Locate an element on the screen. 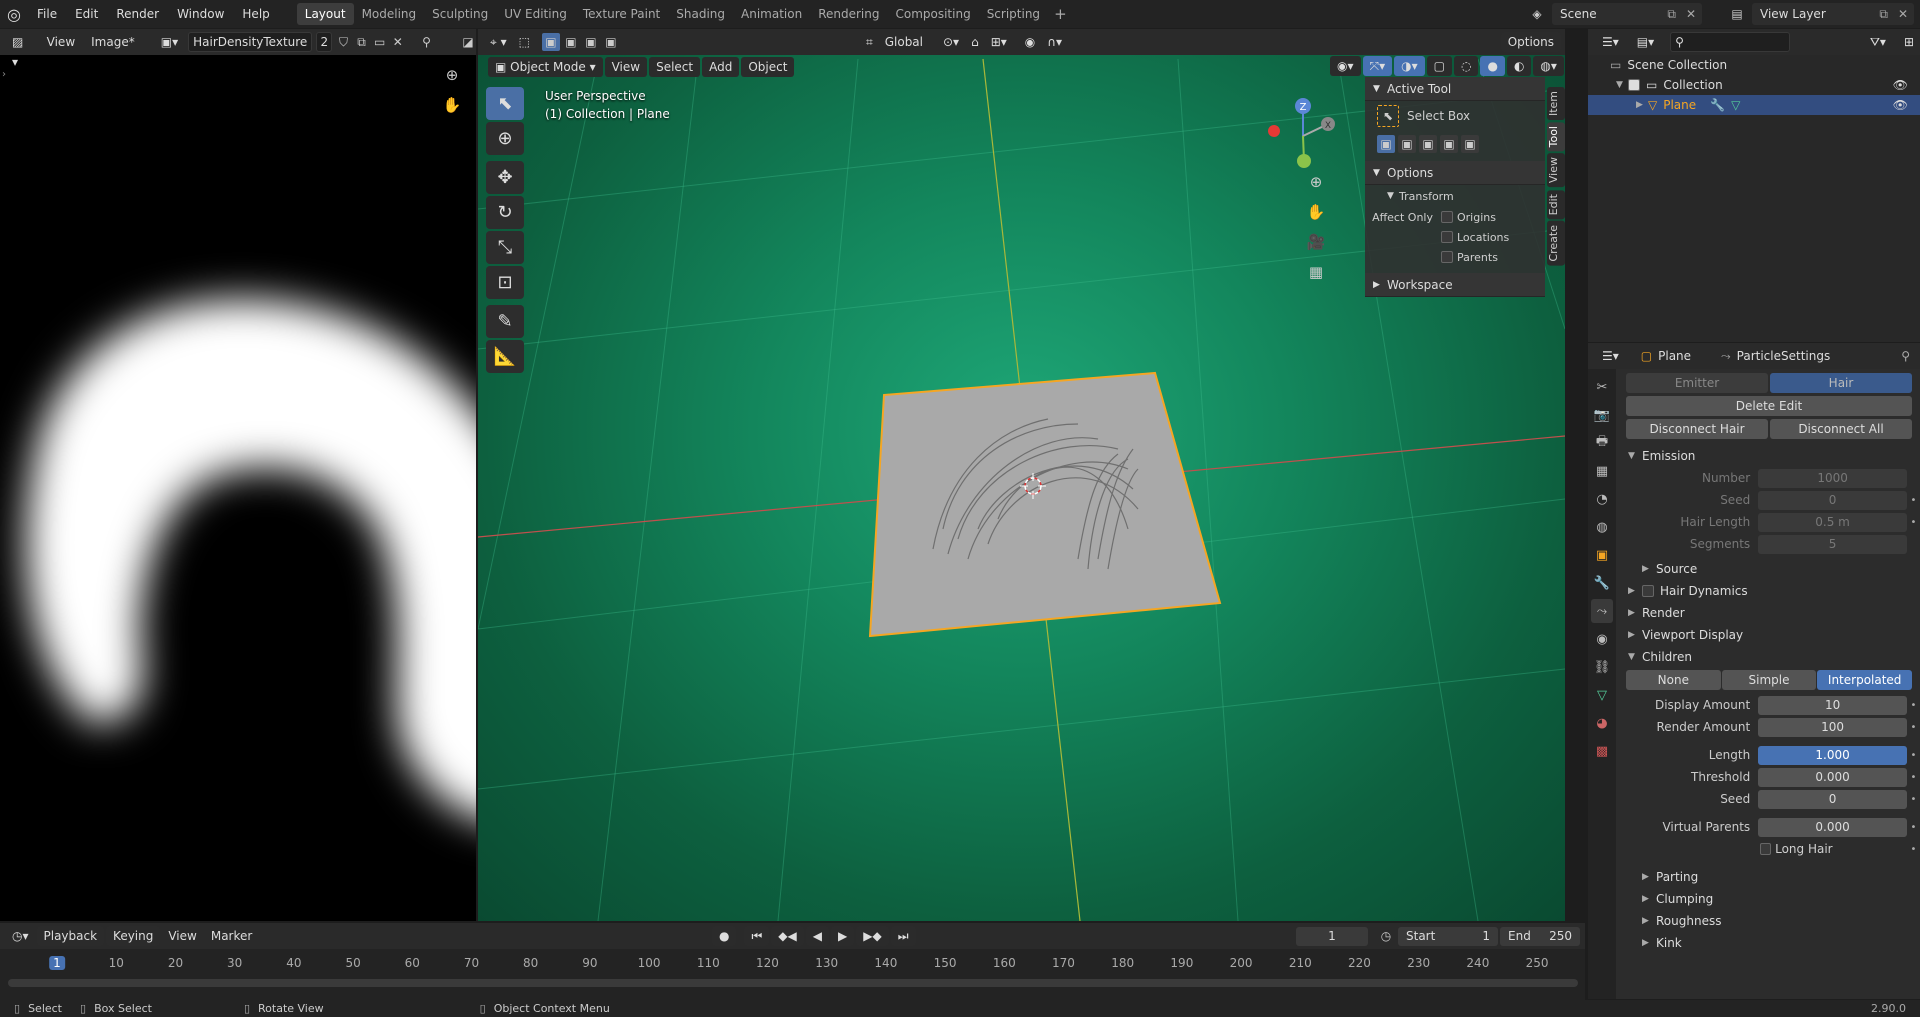 This screenshot has height=1017, width=1920. snap-icon: ⌂ is located at coordinates (975, 42).